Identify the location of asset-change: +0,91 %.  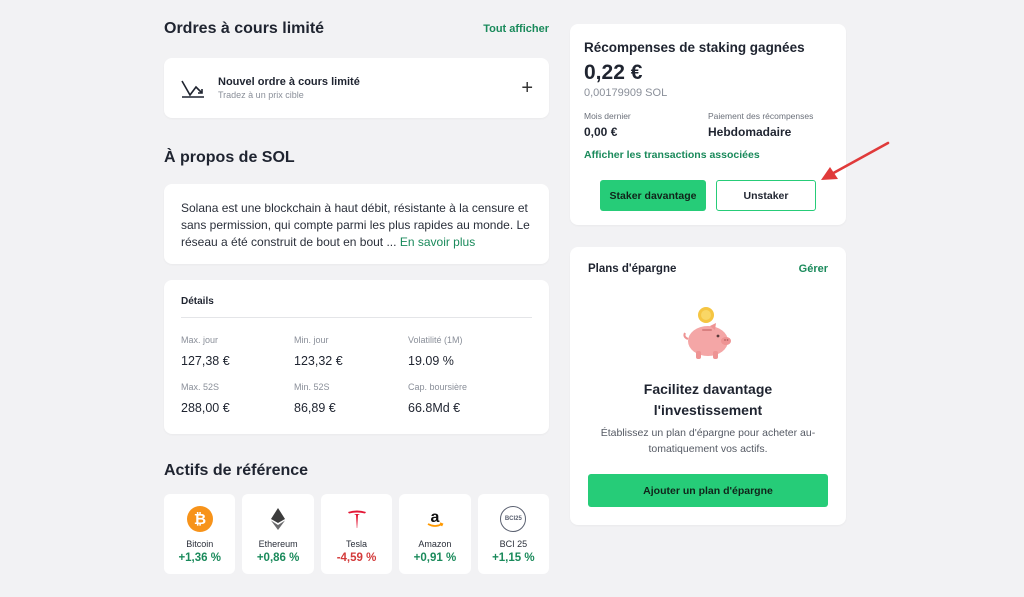
(435, 558).